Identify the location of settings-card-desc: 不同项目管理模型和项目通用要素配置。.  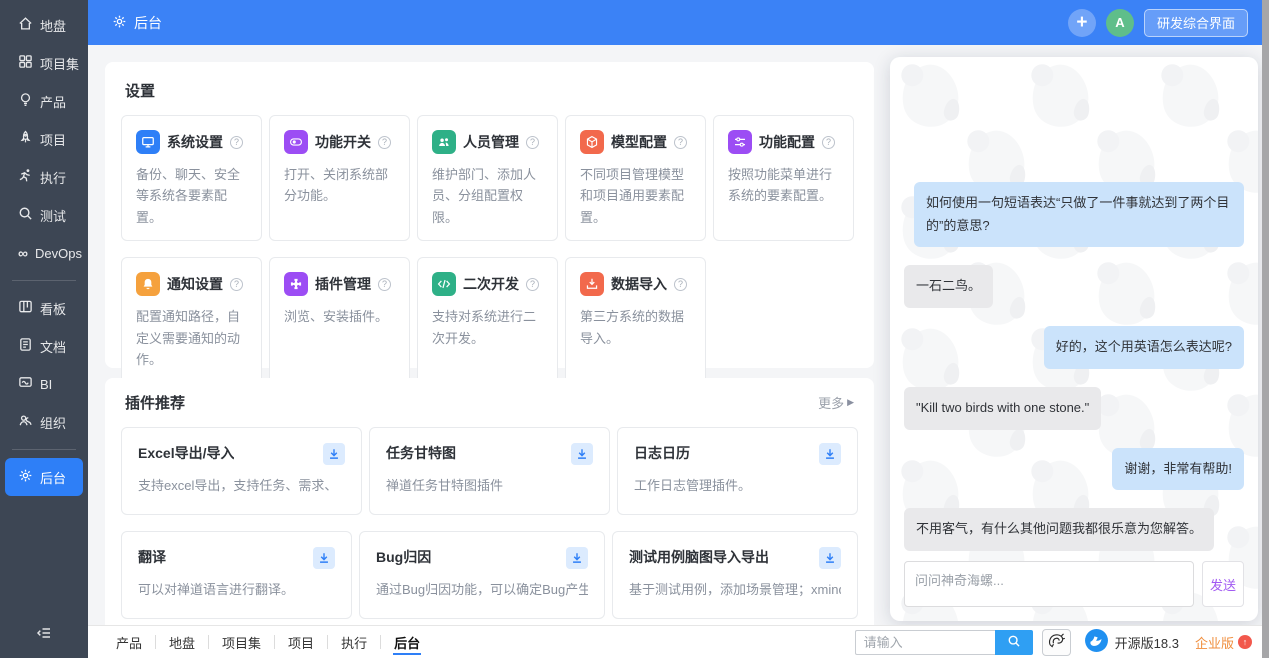
(632, 196).